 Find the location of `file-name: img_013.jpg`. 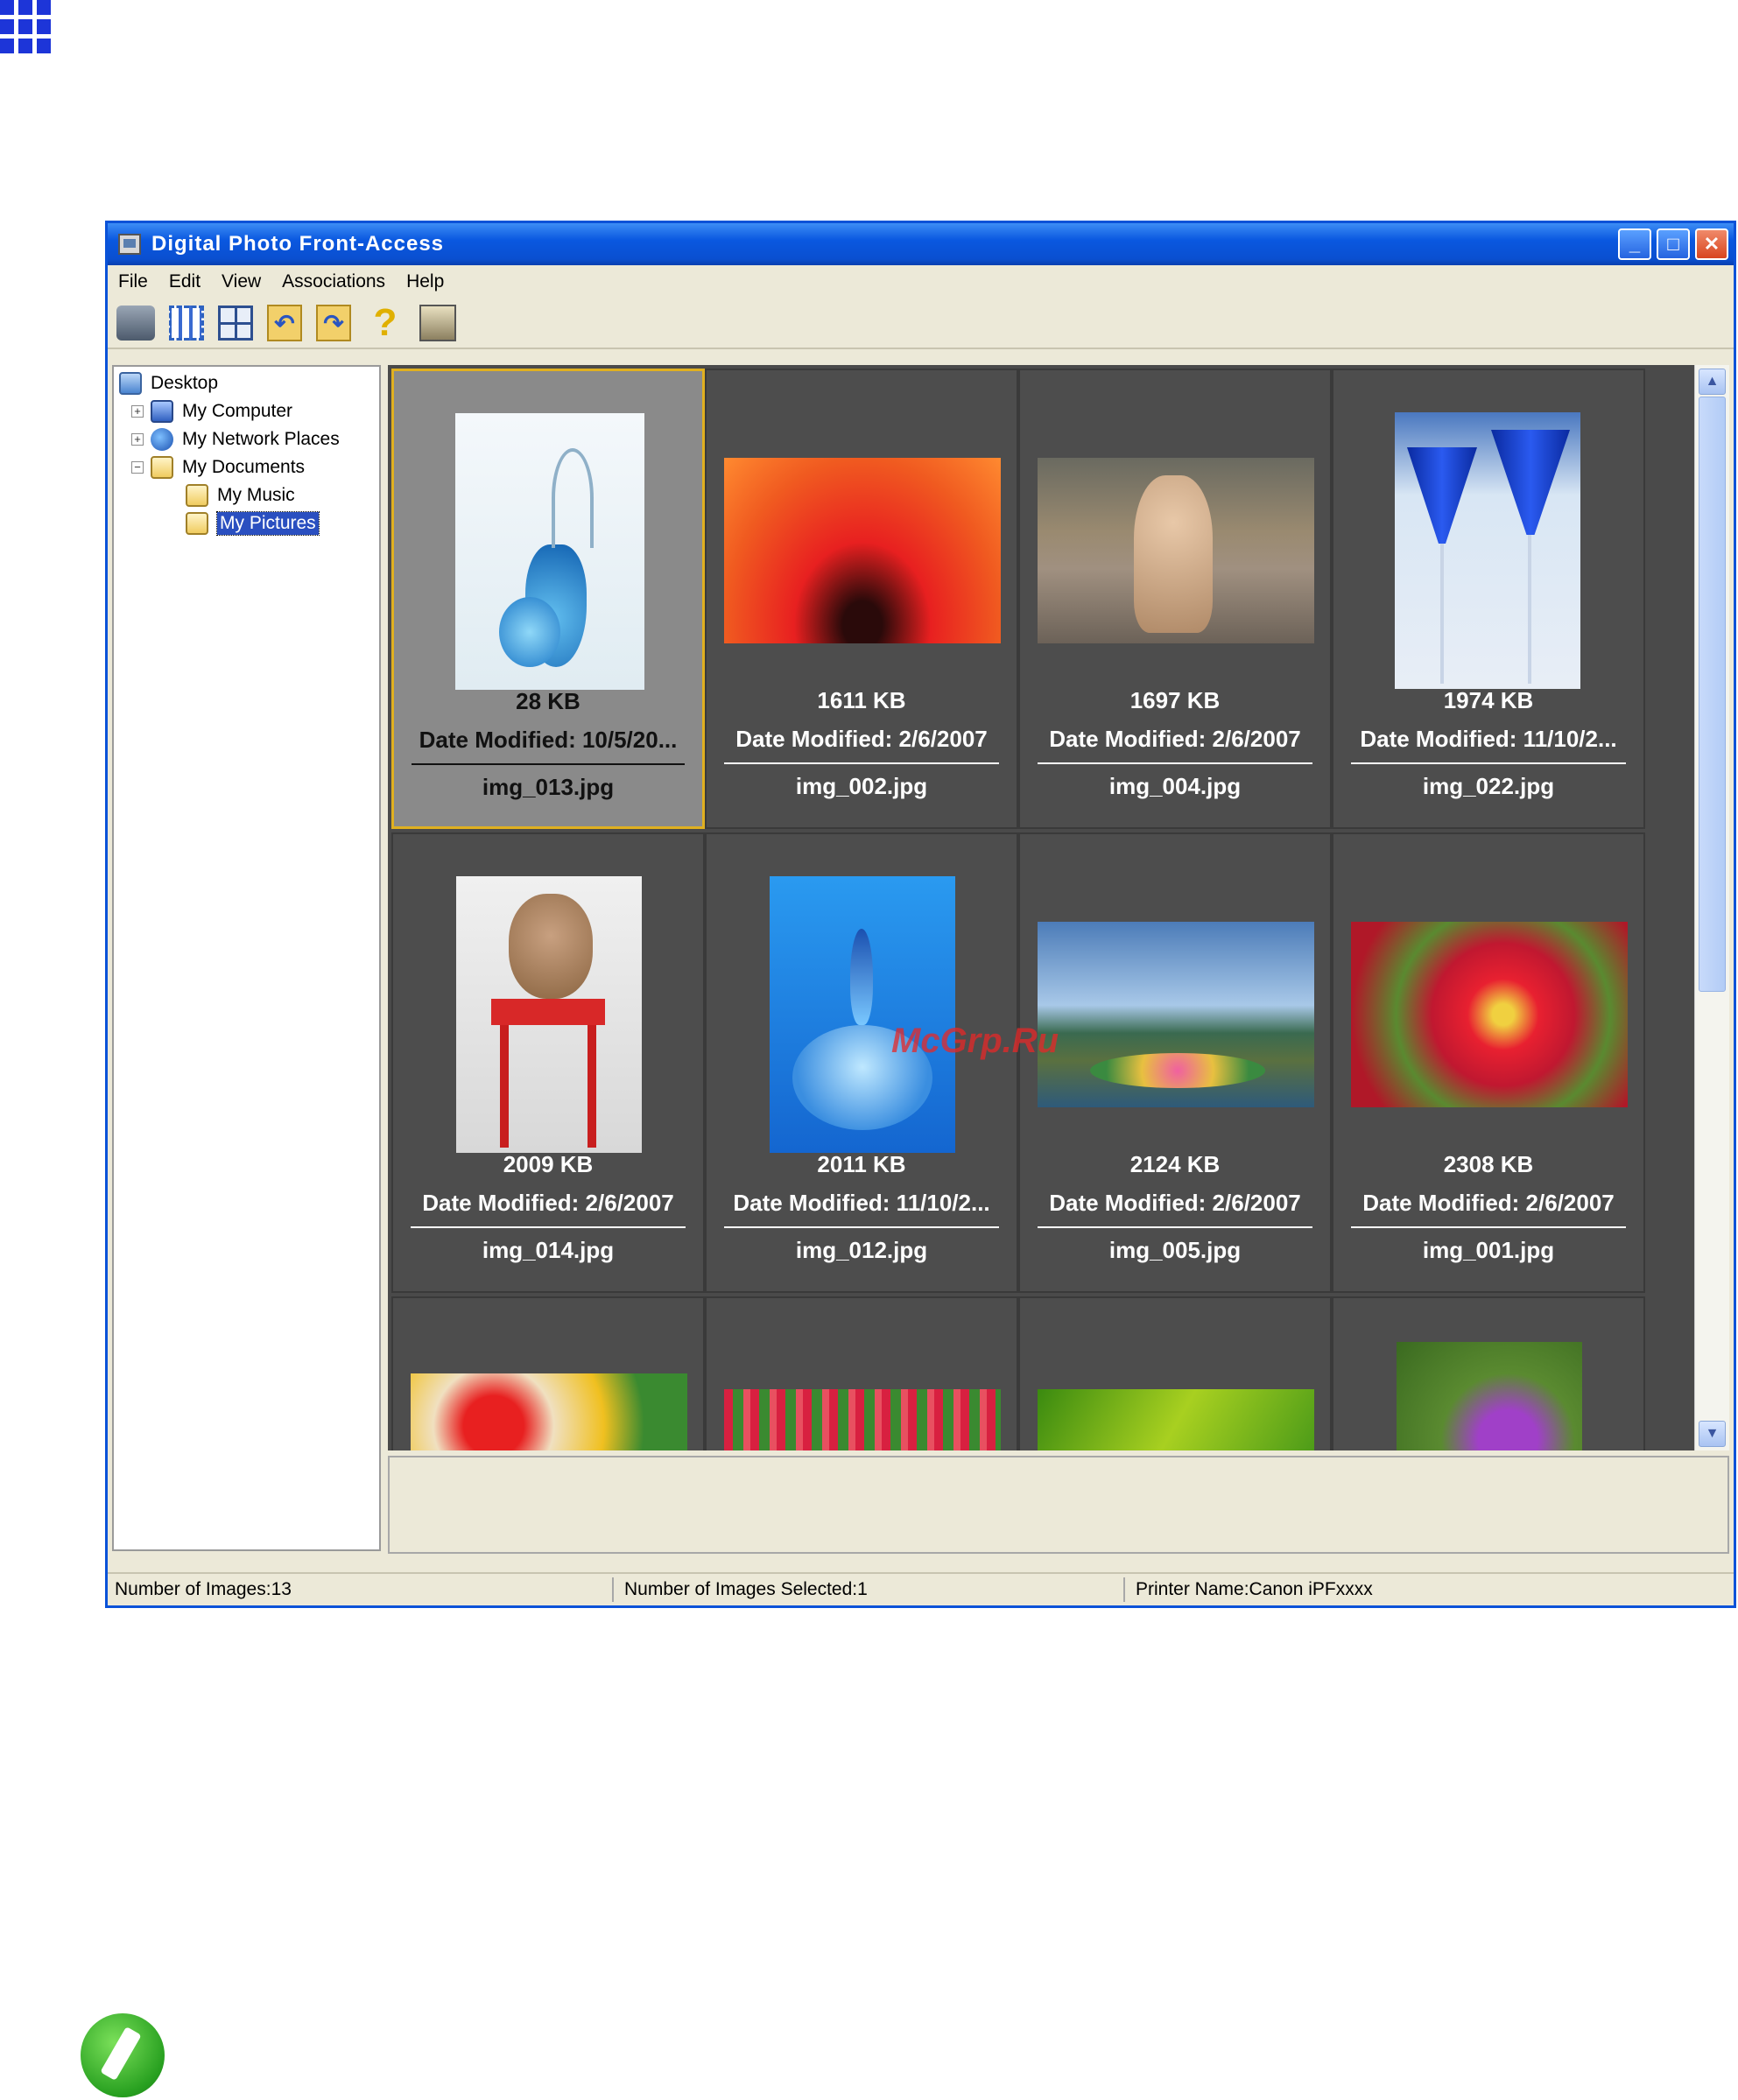

file-name: img_013.jpg is located at coordinates (548, 787).